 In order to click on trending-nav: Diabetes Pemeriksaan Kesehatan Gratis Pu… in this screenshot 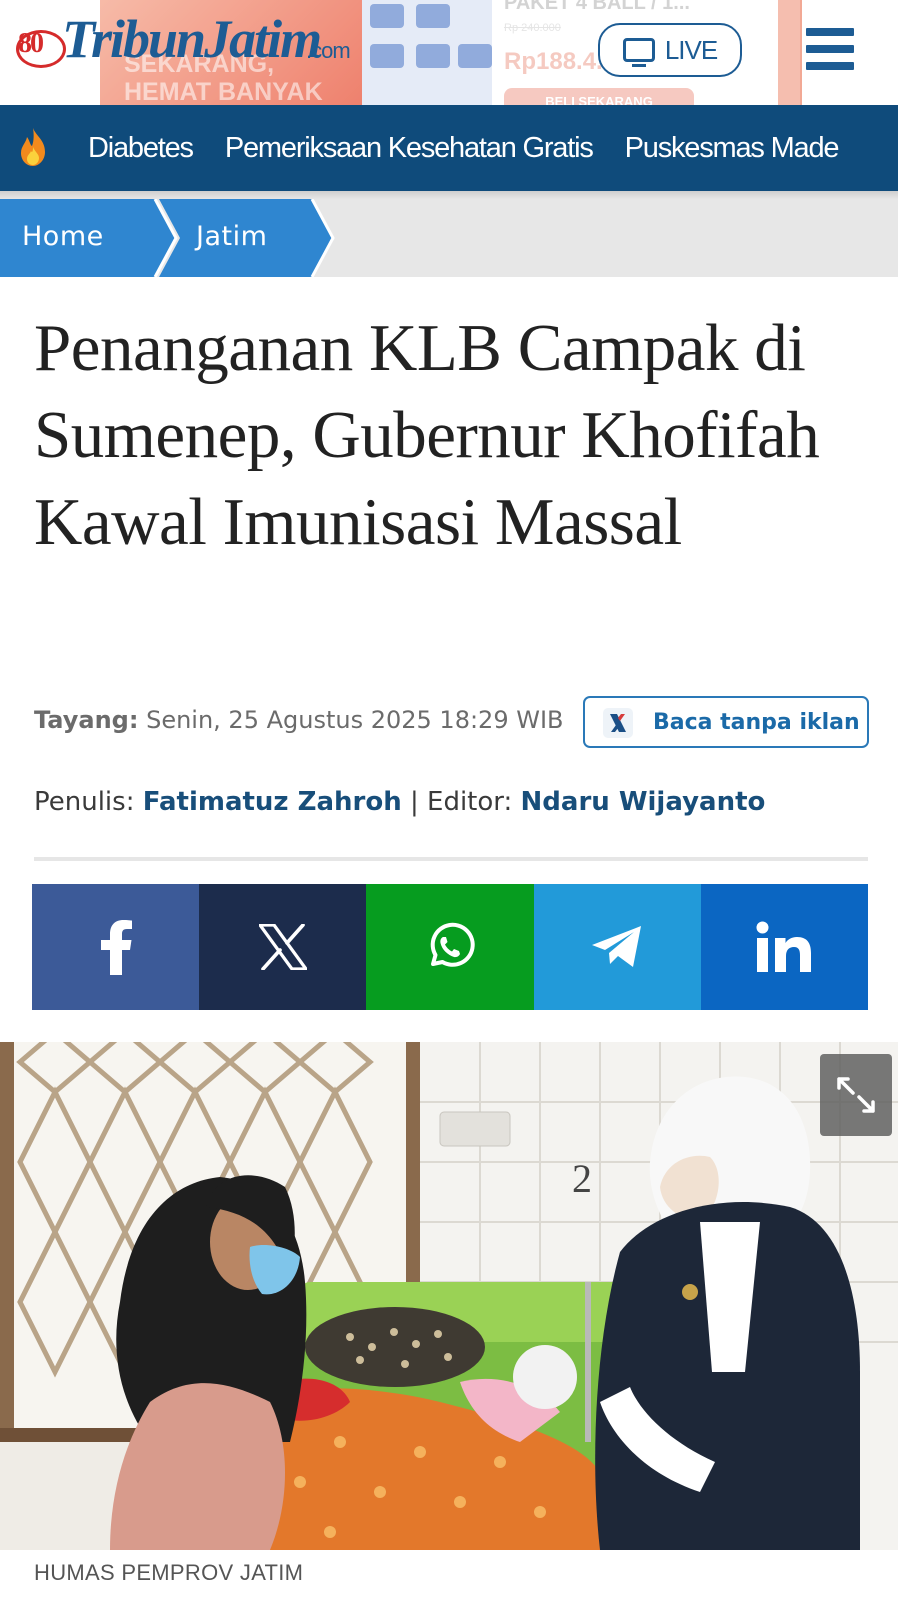, I will do `click(449, 148)`.